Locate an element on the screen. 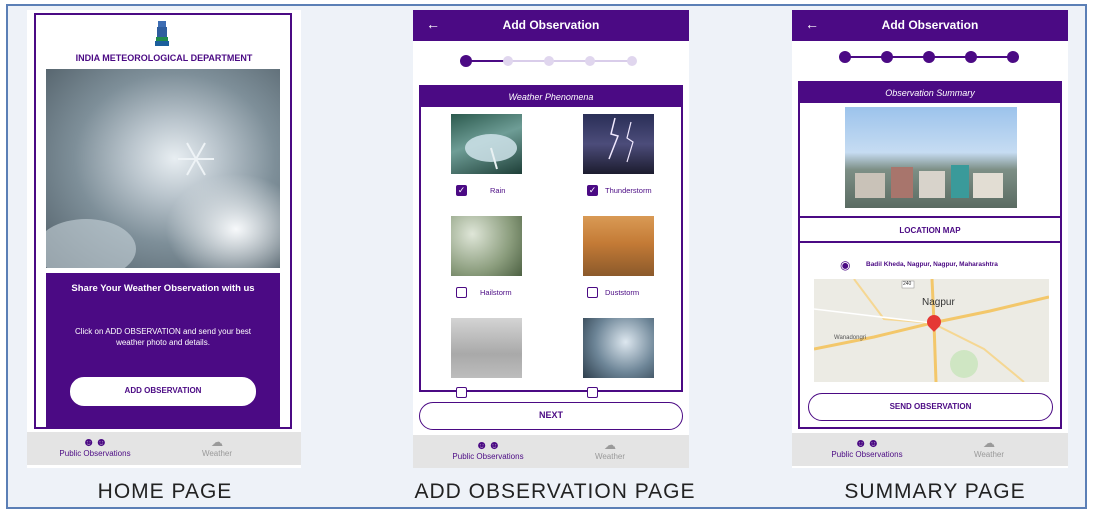 The image size is (1093, 513). snowflake-icon is located at coordinates (163, 205).